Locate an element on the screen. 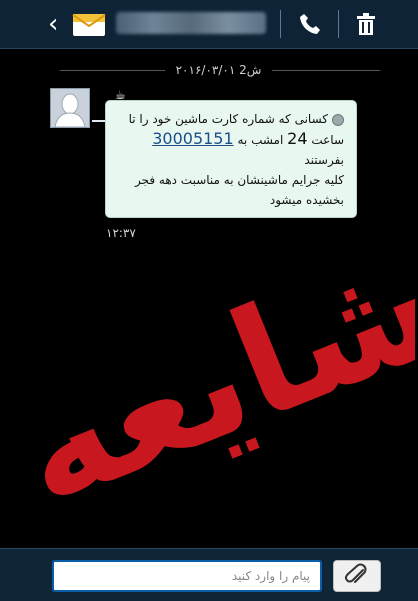  message-input is located at coordinates (187, 576).